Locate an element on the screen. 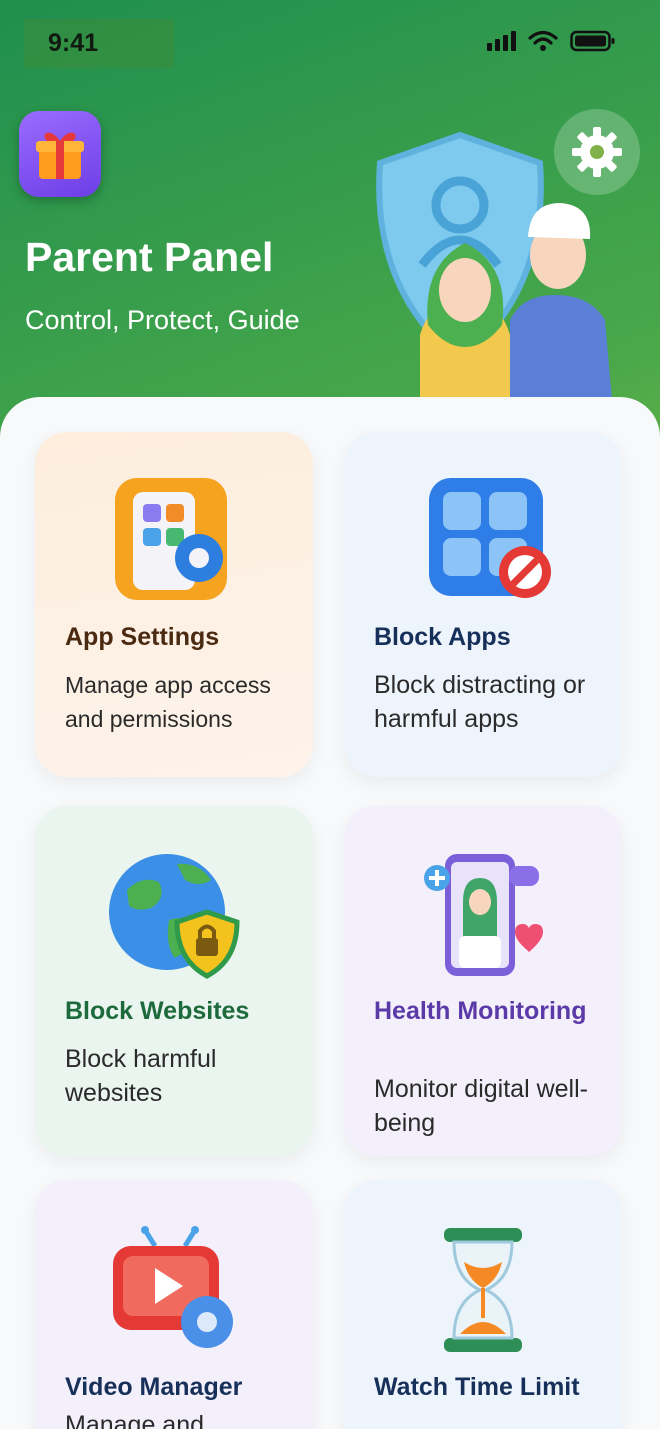 Image resolution: width=660 pixels, height=1429 pixels. status-icons is located at coordinates (551, 41).